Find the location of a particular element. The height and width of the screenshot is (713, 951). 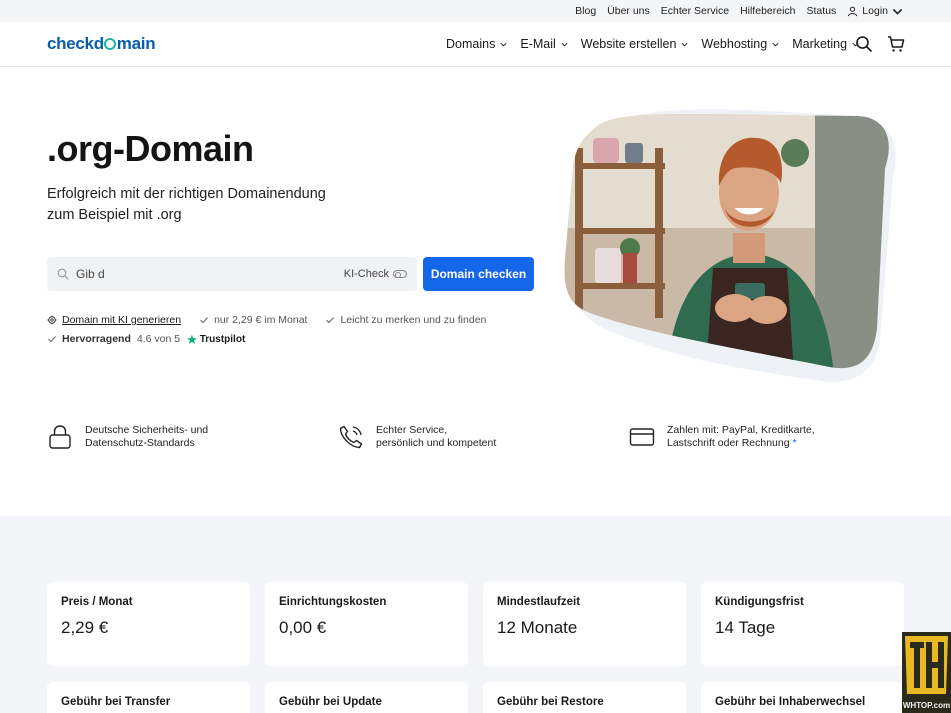

cart-icon is located at coordinates (896, 44).